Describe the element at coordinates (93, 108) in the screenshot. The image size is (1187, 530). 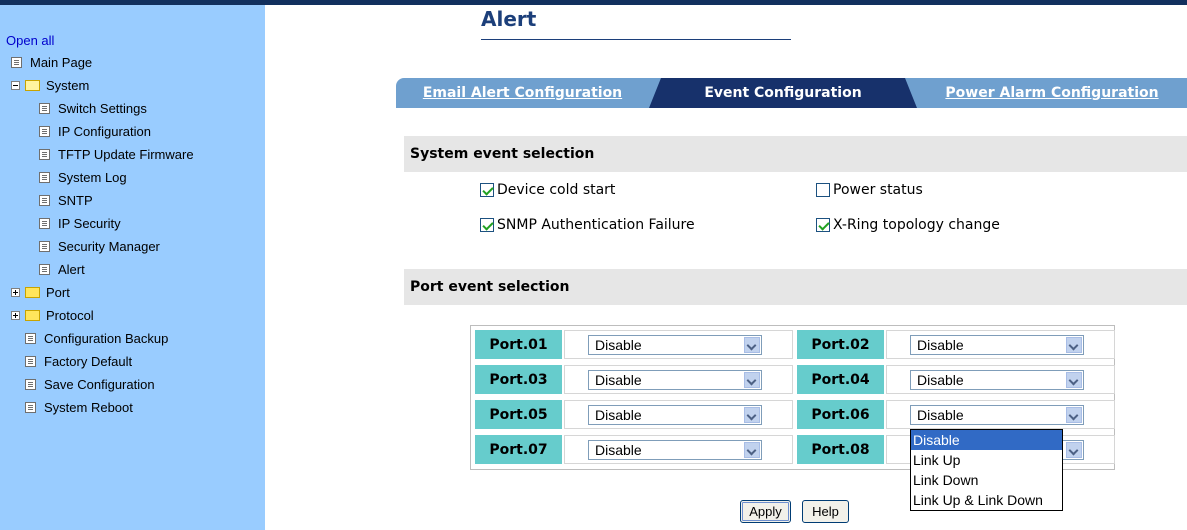
I see `sidebar-item-switch-settings: Switch Settings` at that location.